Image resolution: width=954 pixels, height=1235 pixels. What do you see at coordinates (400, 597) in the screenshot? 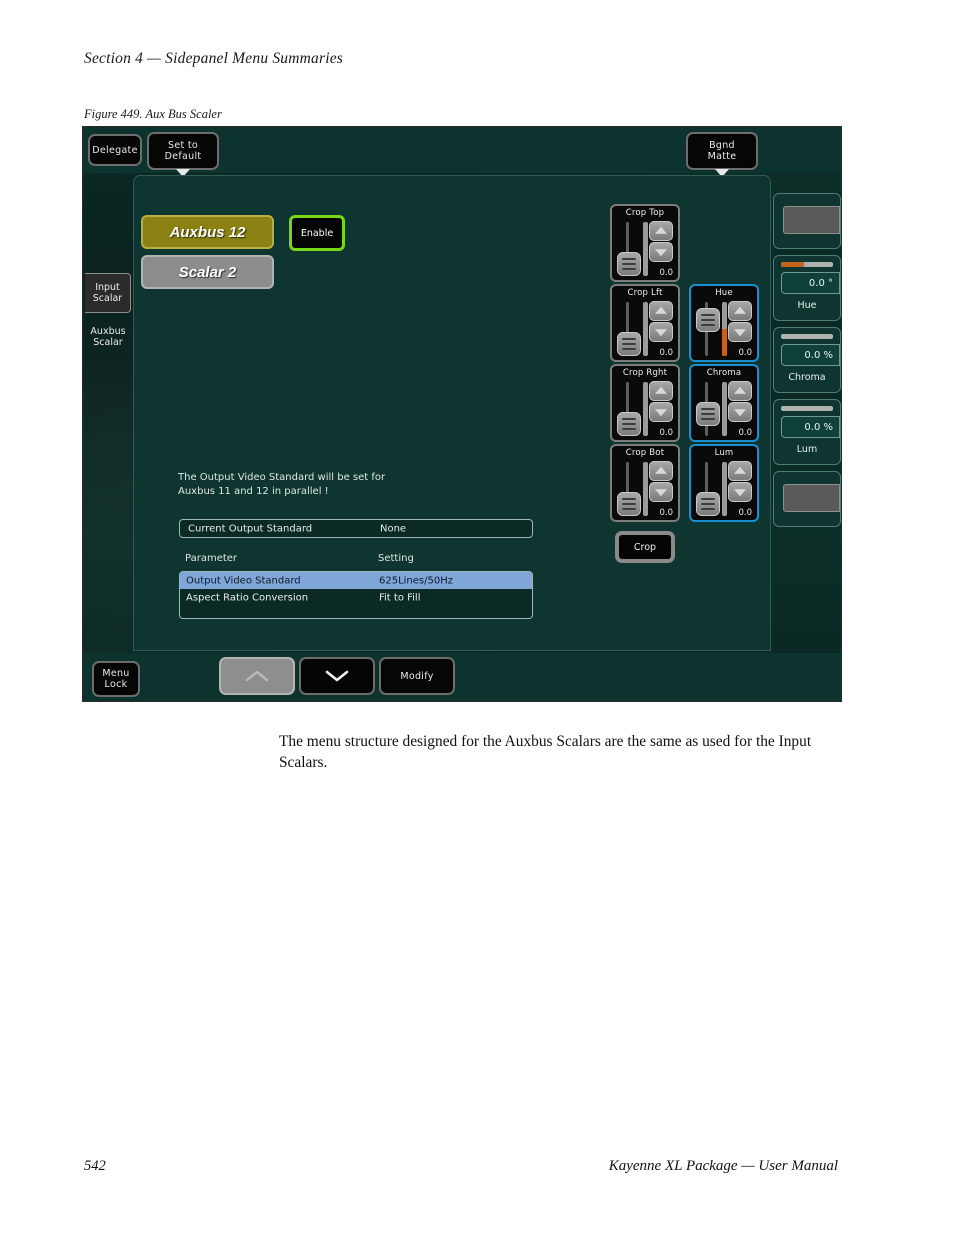
I see `table-cell-setting: Fit to Fill` at bounding box center [400, 597].